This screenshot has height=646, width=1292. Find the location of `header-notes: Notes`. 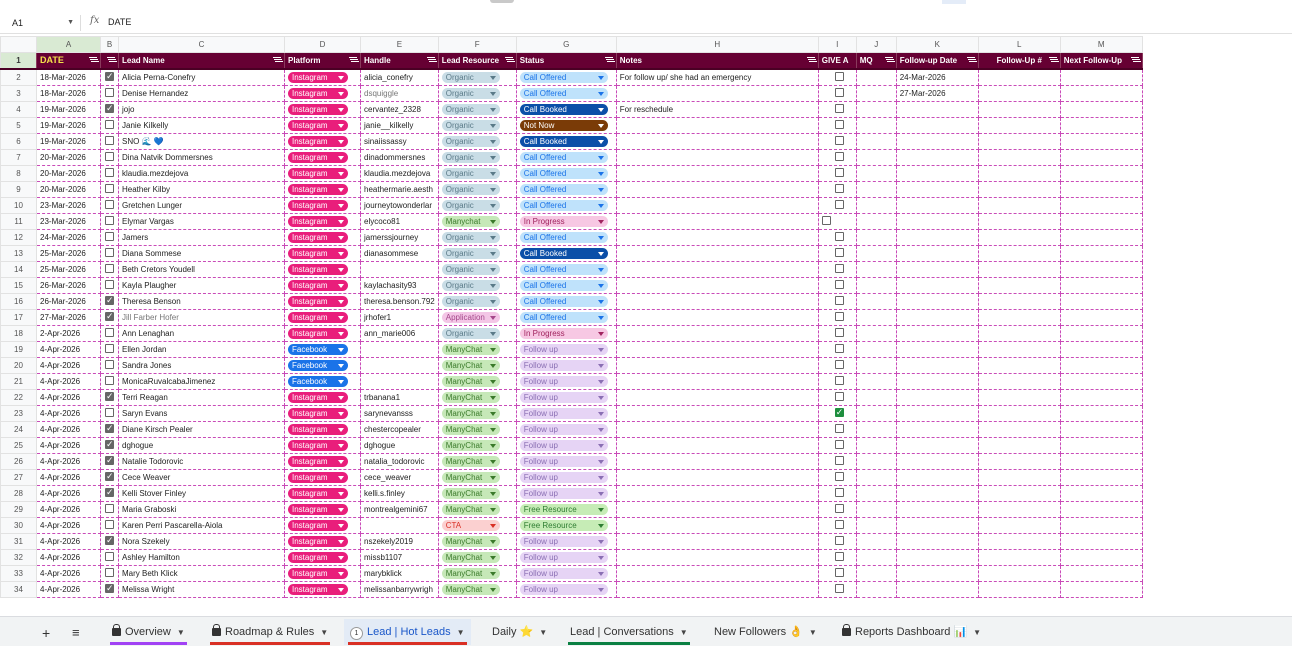

header-notes: Notes is located at coordinates (717, 61).